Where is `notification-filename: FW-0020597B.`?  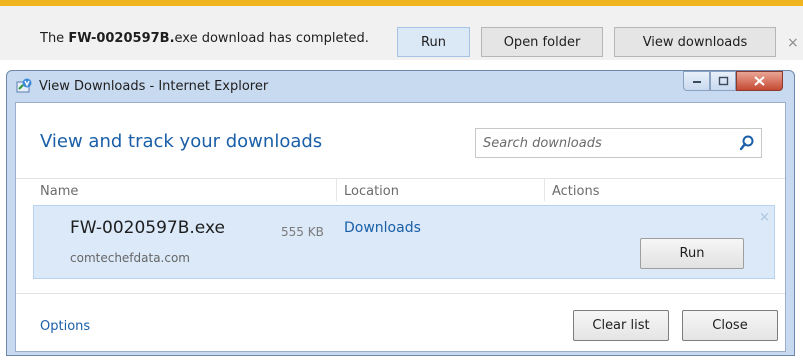 notification-filename: FW-0020597B. is located at coordinates (121, 38).